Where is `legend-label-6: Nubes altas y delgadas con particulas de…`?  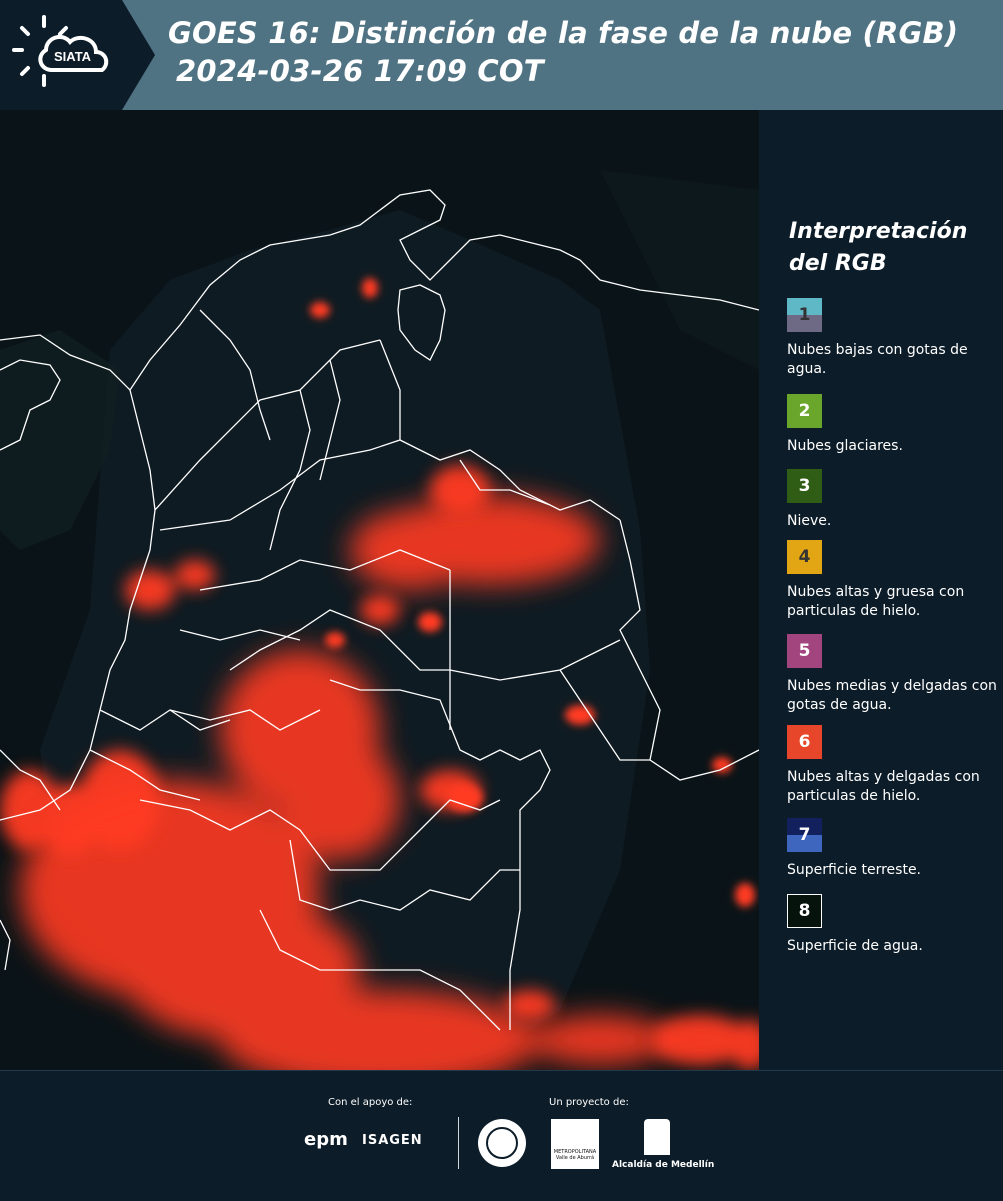 legend-label-6: Nubes altas y delgadas con particulas de… is located at coordinates (883, 786).